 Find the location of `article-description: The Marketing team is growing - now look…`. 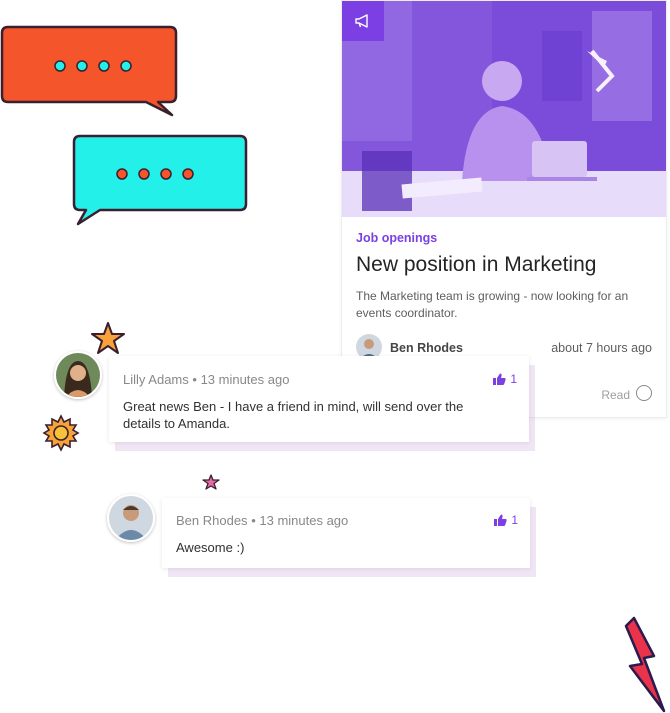

article-description: The Marketing team is growing - now look… is located at coordinates (492, 304).